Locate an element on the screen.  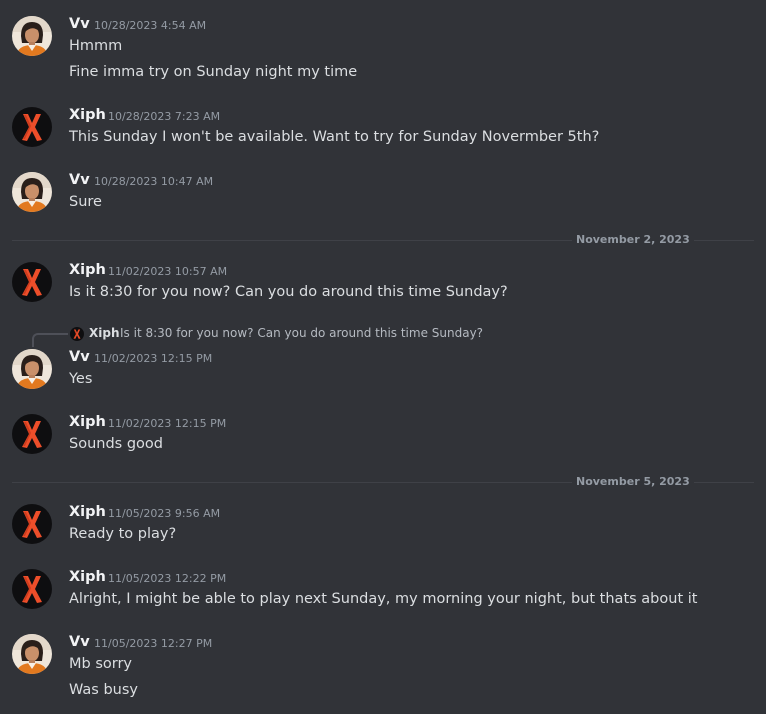
message-timestamp: 11/02/2023 10:57 AM is located at coordinates (168, 271).